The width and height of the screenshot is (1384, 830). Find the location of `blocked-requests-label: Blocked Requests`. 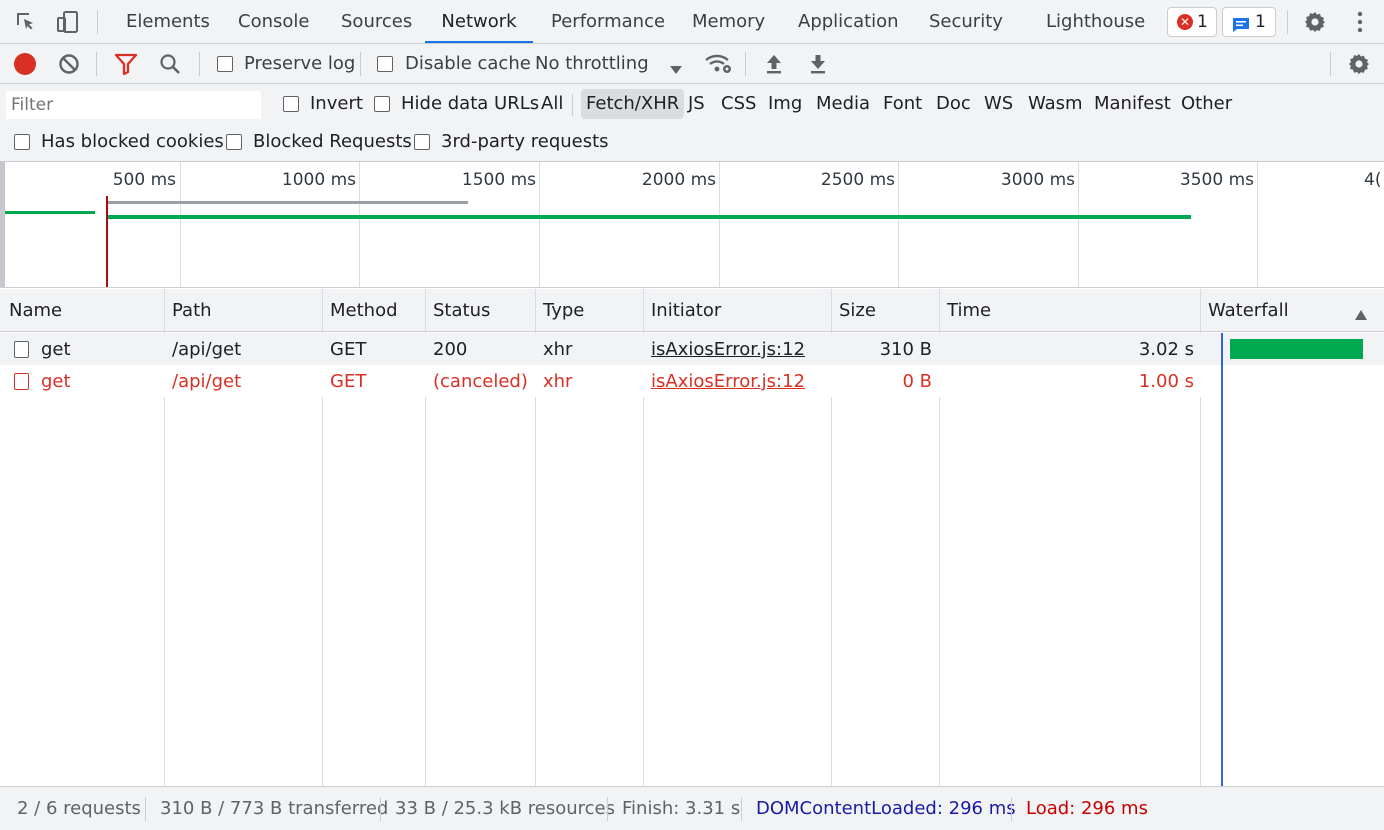

blocked-requests-label: Blocked Requests is located at coordinates (332, 141).